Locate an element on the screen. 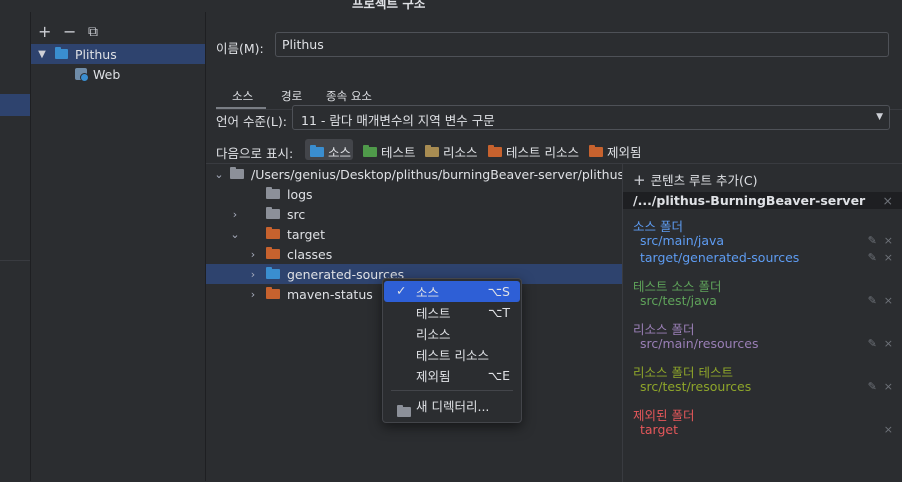 This screenshot has height=482, width=902. tree-item-maven-status: › maven-status is located at coordinates (309, 294).